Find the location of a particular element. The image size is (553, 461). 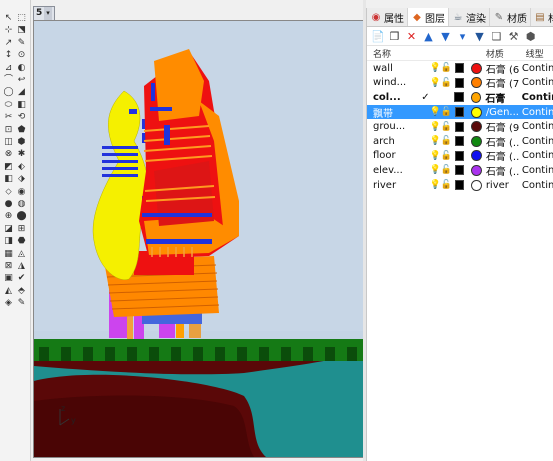

layer-material: 石膏 is located at coordinates (502, 97).